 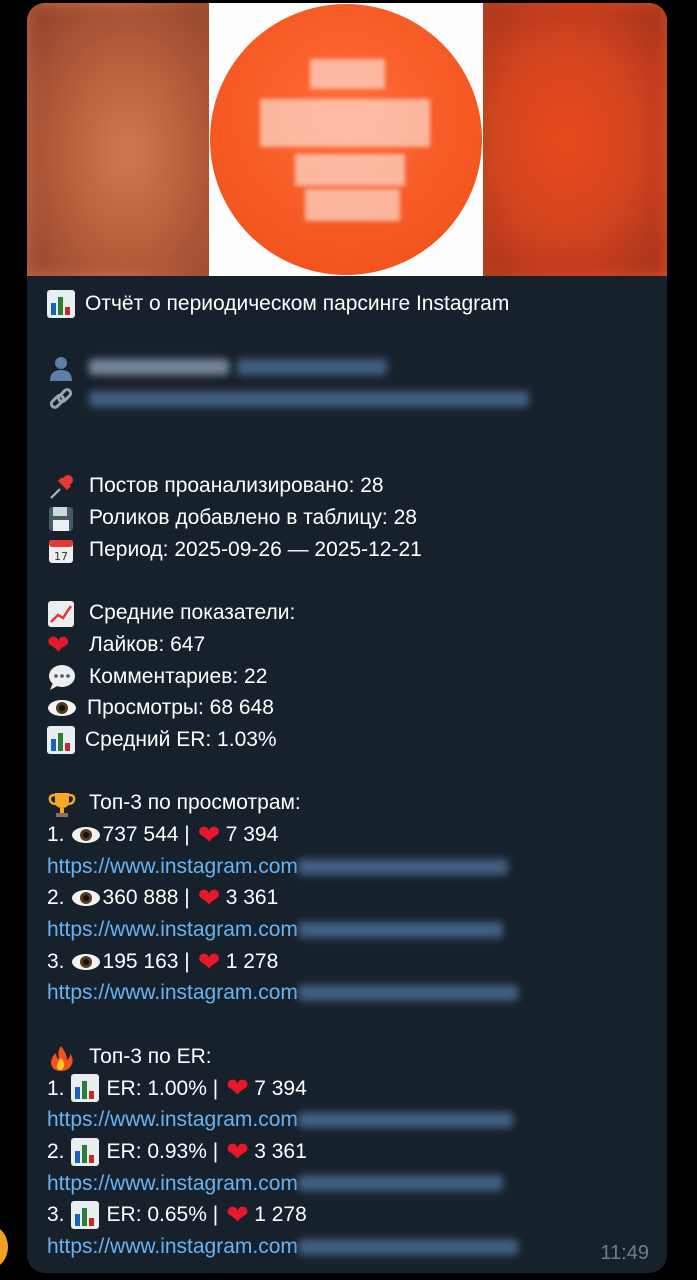 I want to click on top-er-item-3: 3. ER: 0.65% | ❤ 1 278, so click(x=177, y=1215).